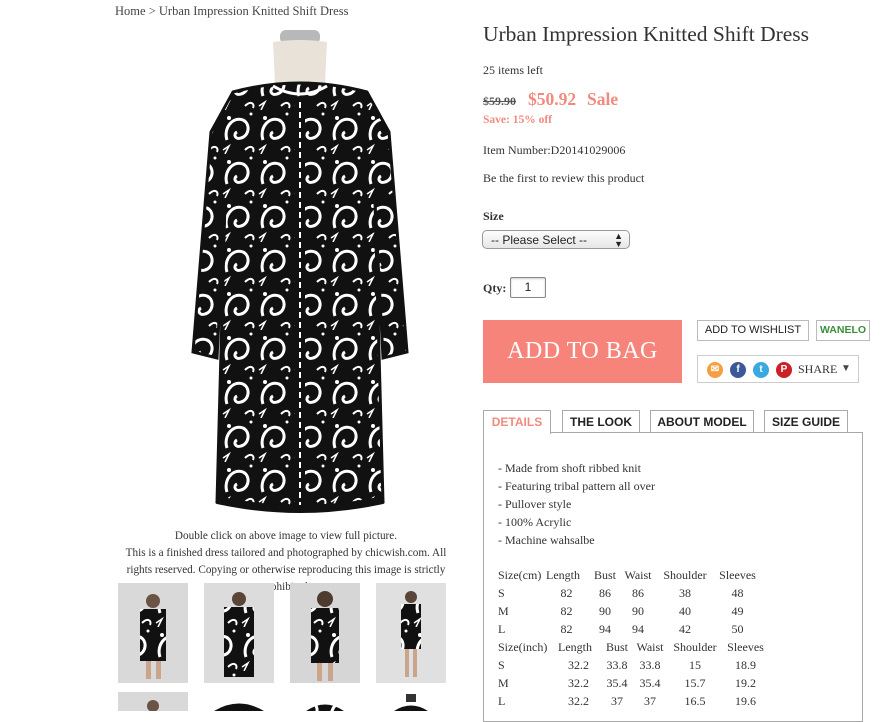  Describe the element at coordinates (633, 683) in the screenshot. I see `table-row: M 32.2 35.4 35.4 15.7 19.2` at that location.